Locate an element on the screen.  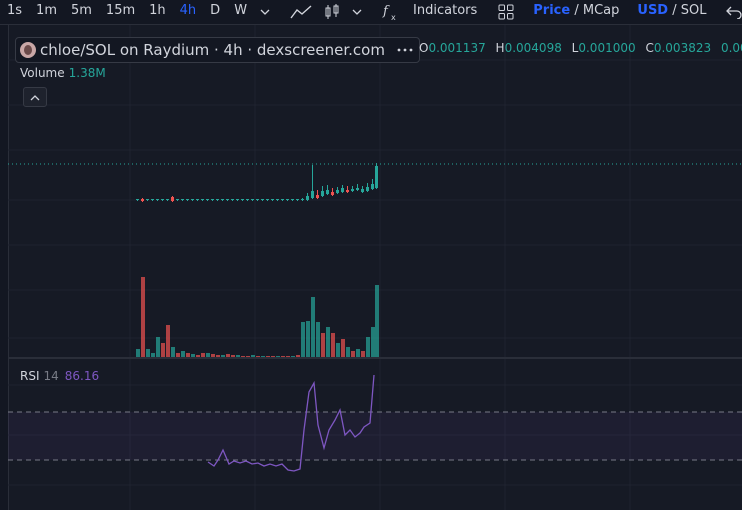
low-value: 0.001000 is located at coordinates (607, 48).